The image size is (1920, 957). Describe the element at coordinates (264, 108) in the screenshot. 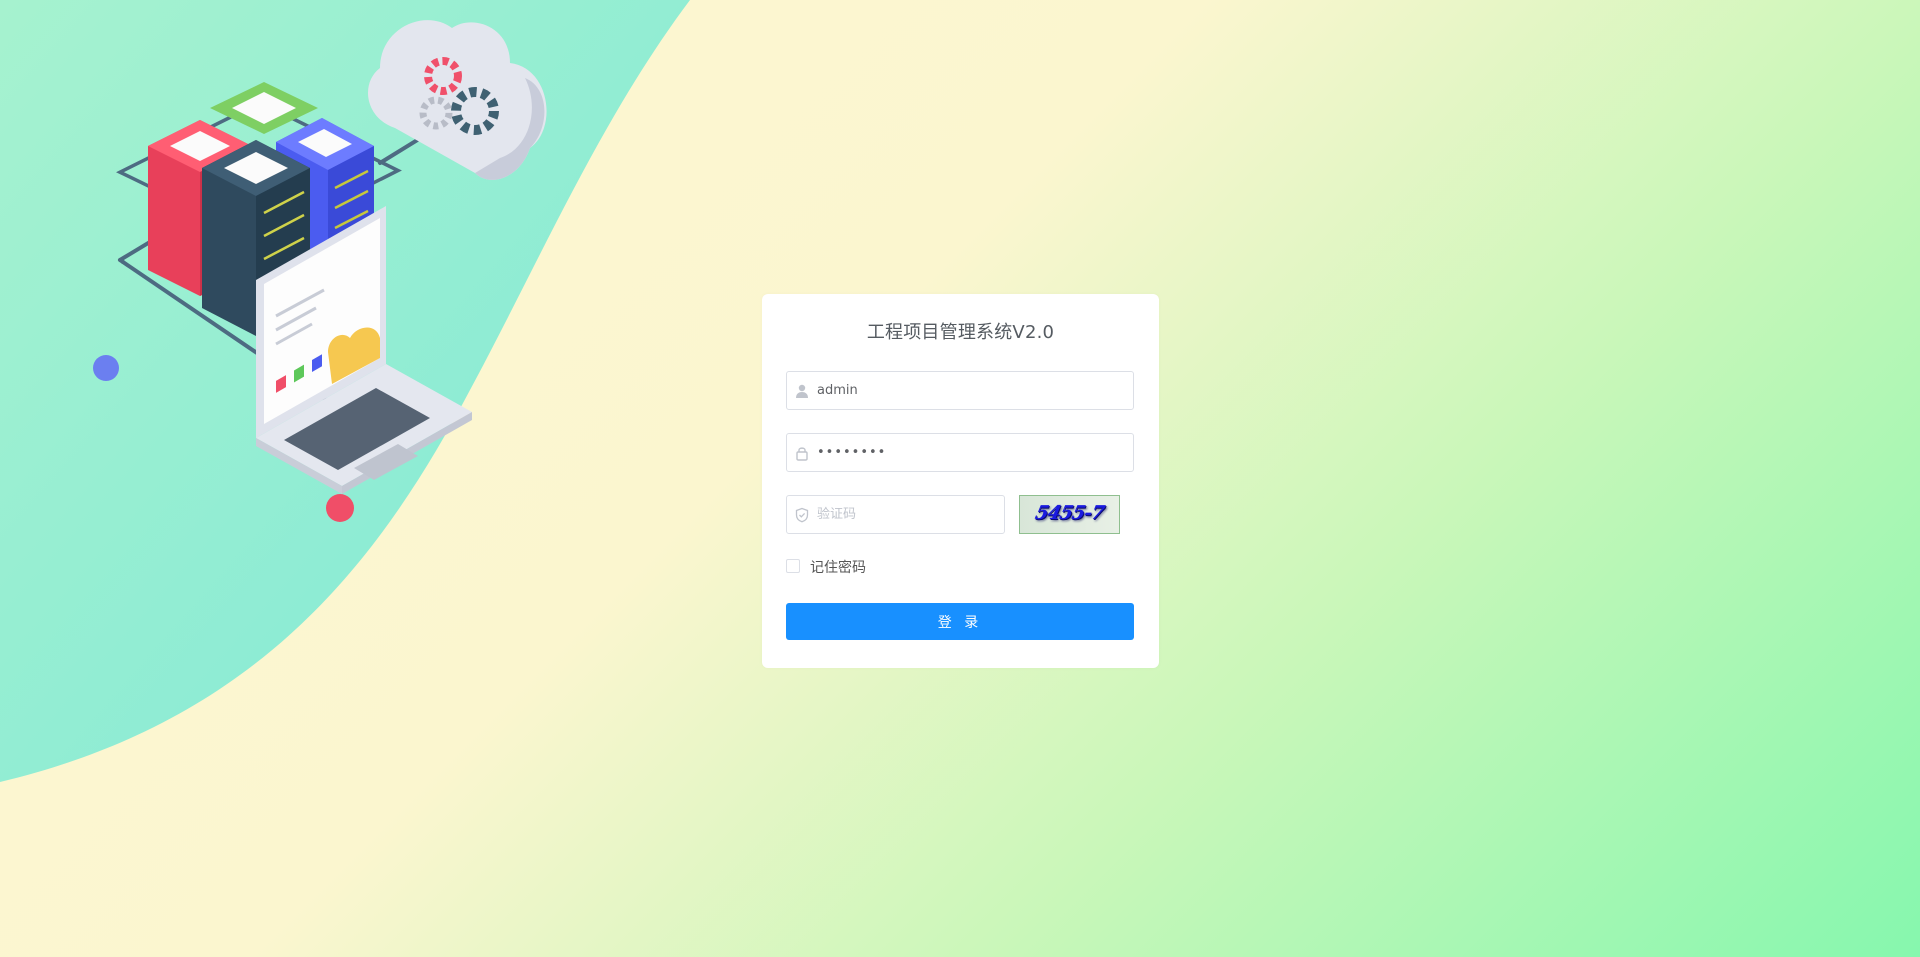

I see `green-server` at that location.